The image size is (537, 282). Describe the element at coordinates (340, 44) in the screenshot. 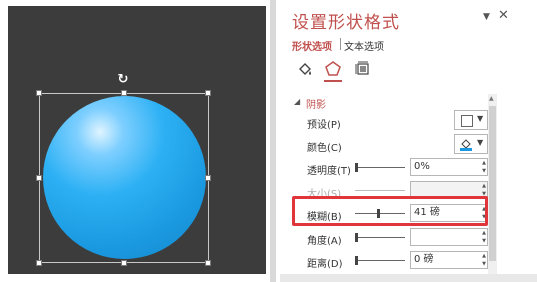

I see `tab-divider` at that location.